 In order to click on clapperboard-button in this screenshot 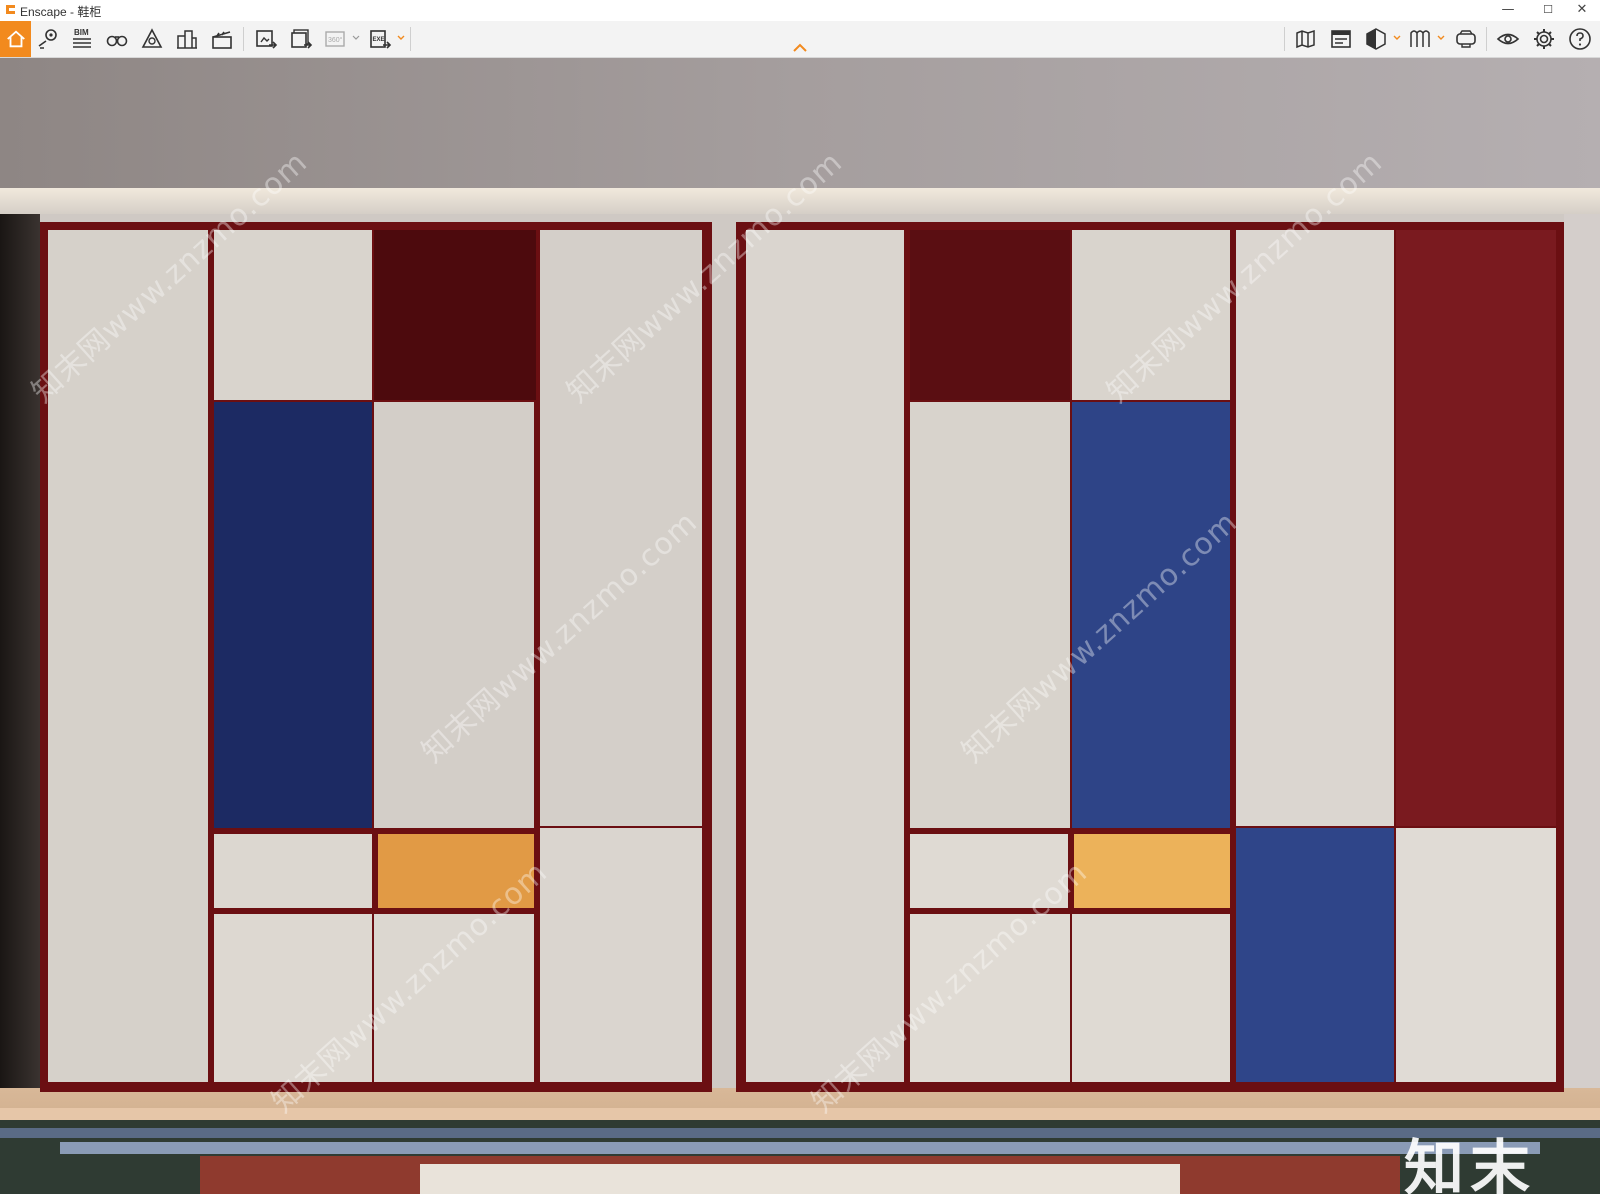, I will do `click(222, 39)`.